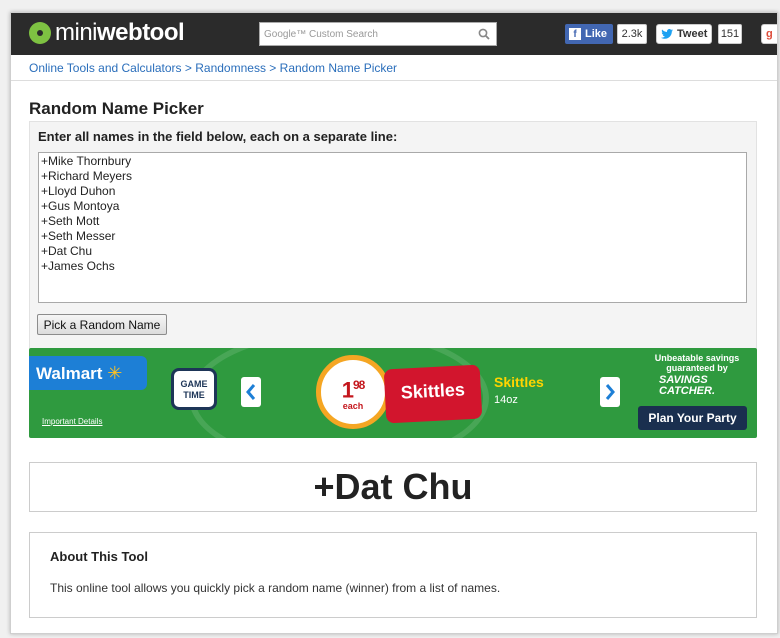 The height and width of the screenshot is (638, 780). I want to click on product-size: 14oz, so click(506, 400).